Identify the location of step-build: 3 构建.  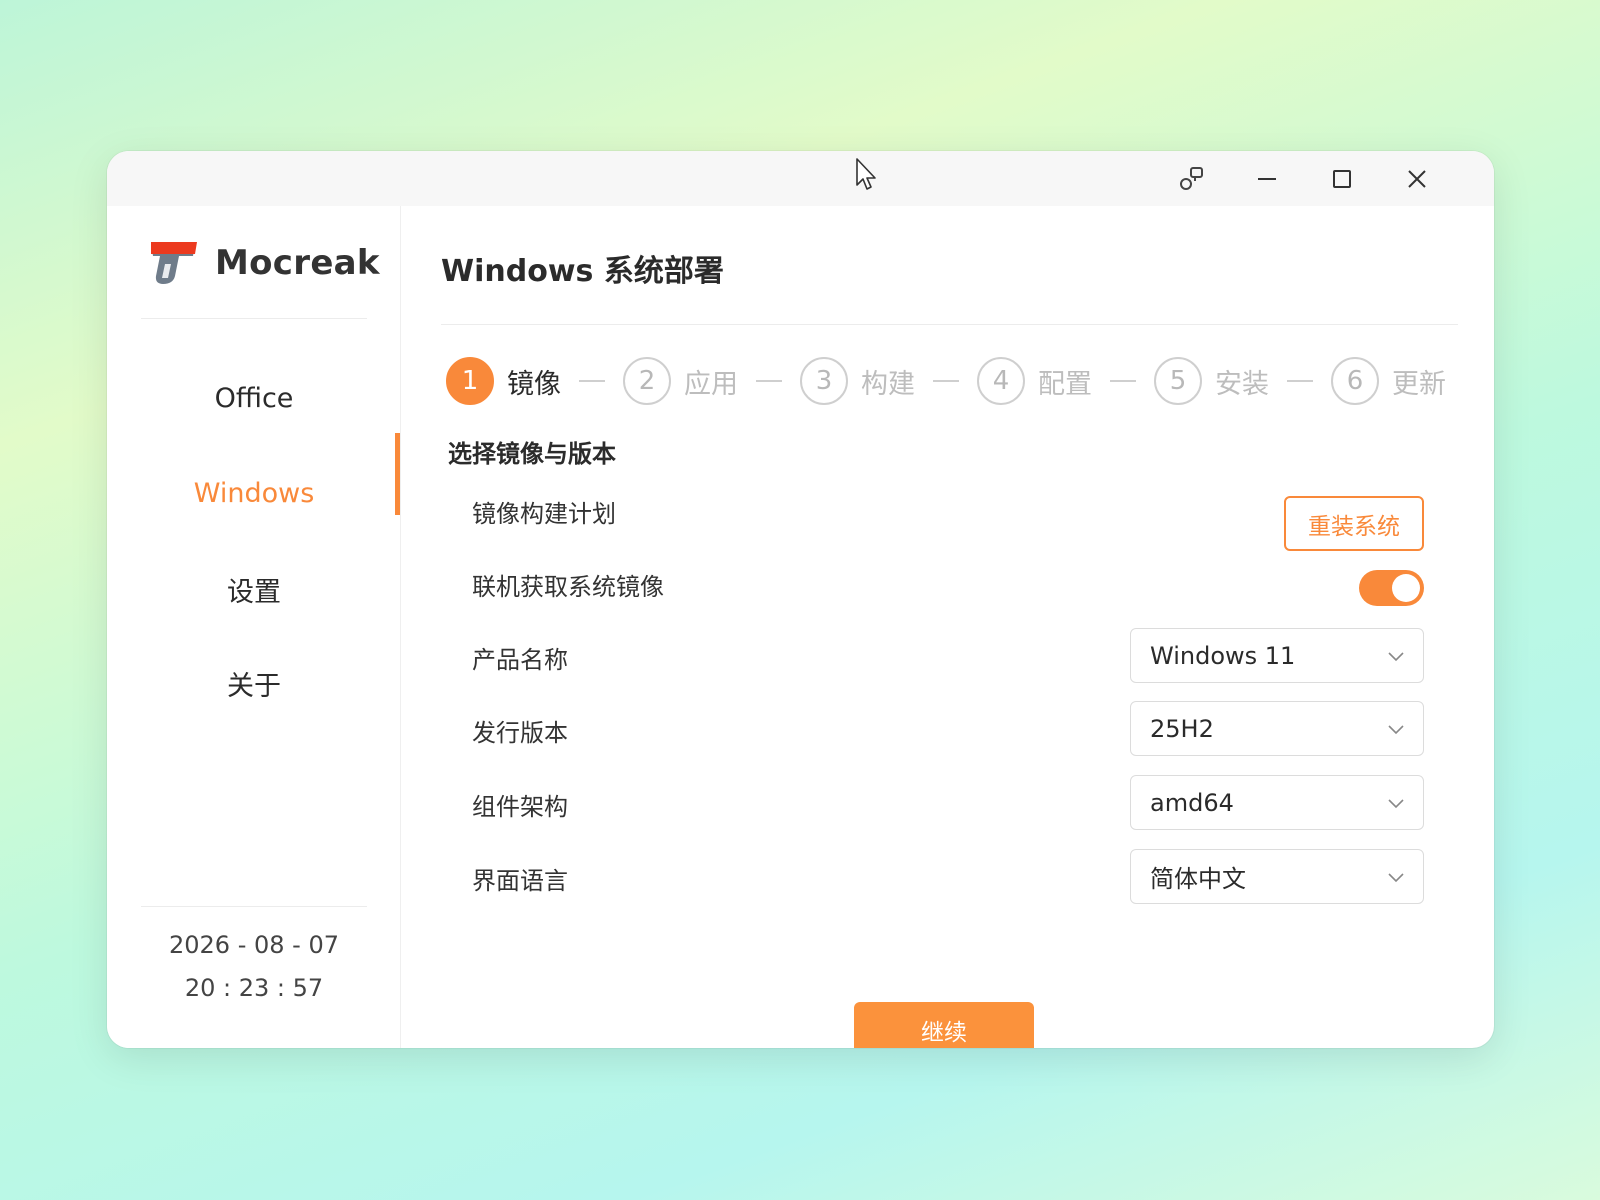
(857, 381).